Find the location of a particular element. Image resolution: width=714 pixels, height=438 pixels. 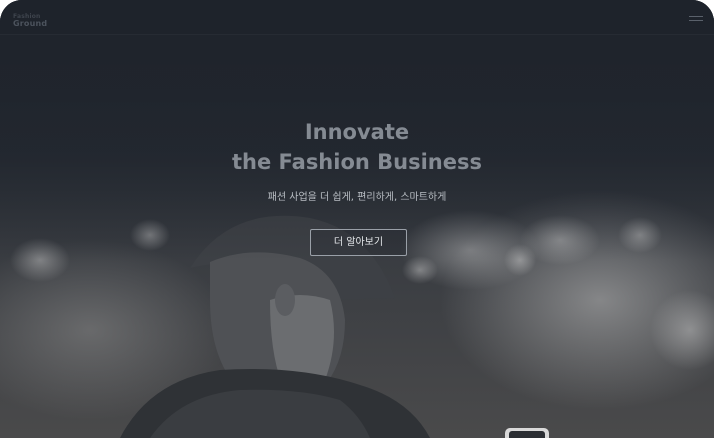

hero-subcopy: 패션 사업을 더 쉽게, 편리하게, 스마트하게 is located at coordinates (357, 197).